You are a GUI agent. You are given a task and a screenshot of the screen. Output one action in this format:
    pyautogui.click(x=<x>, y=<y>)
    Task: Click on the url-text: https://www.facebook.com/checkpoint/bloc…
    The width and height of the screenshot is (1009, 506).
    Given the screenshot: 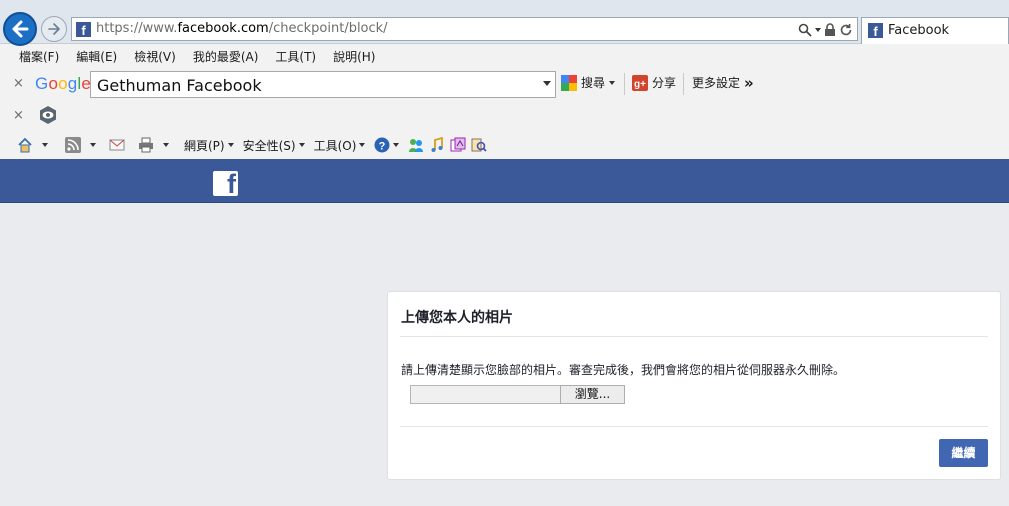 What is the action you would take?
    pyautogui.click(x=242, y=28)
    